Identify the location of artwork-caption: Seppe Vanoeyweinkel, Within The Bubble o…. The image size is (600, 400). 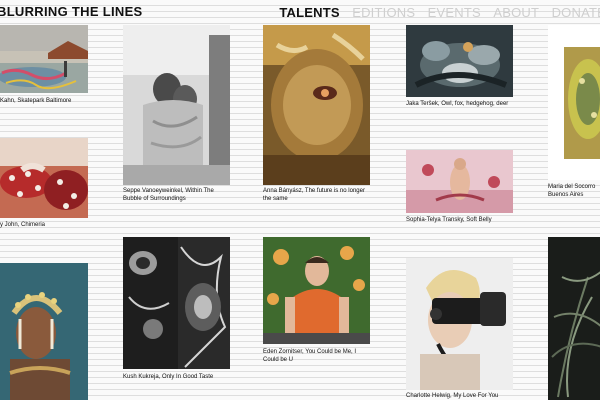
(176, 195).